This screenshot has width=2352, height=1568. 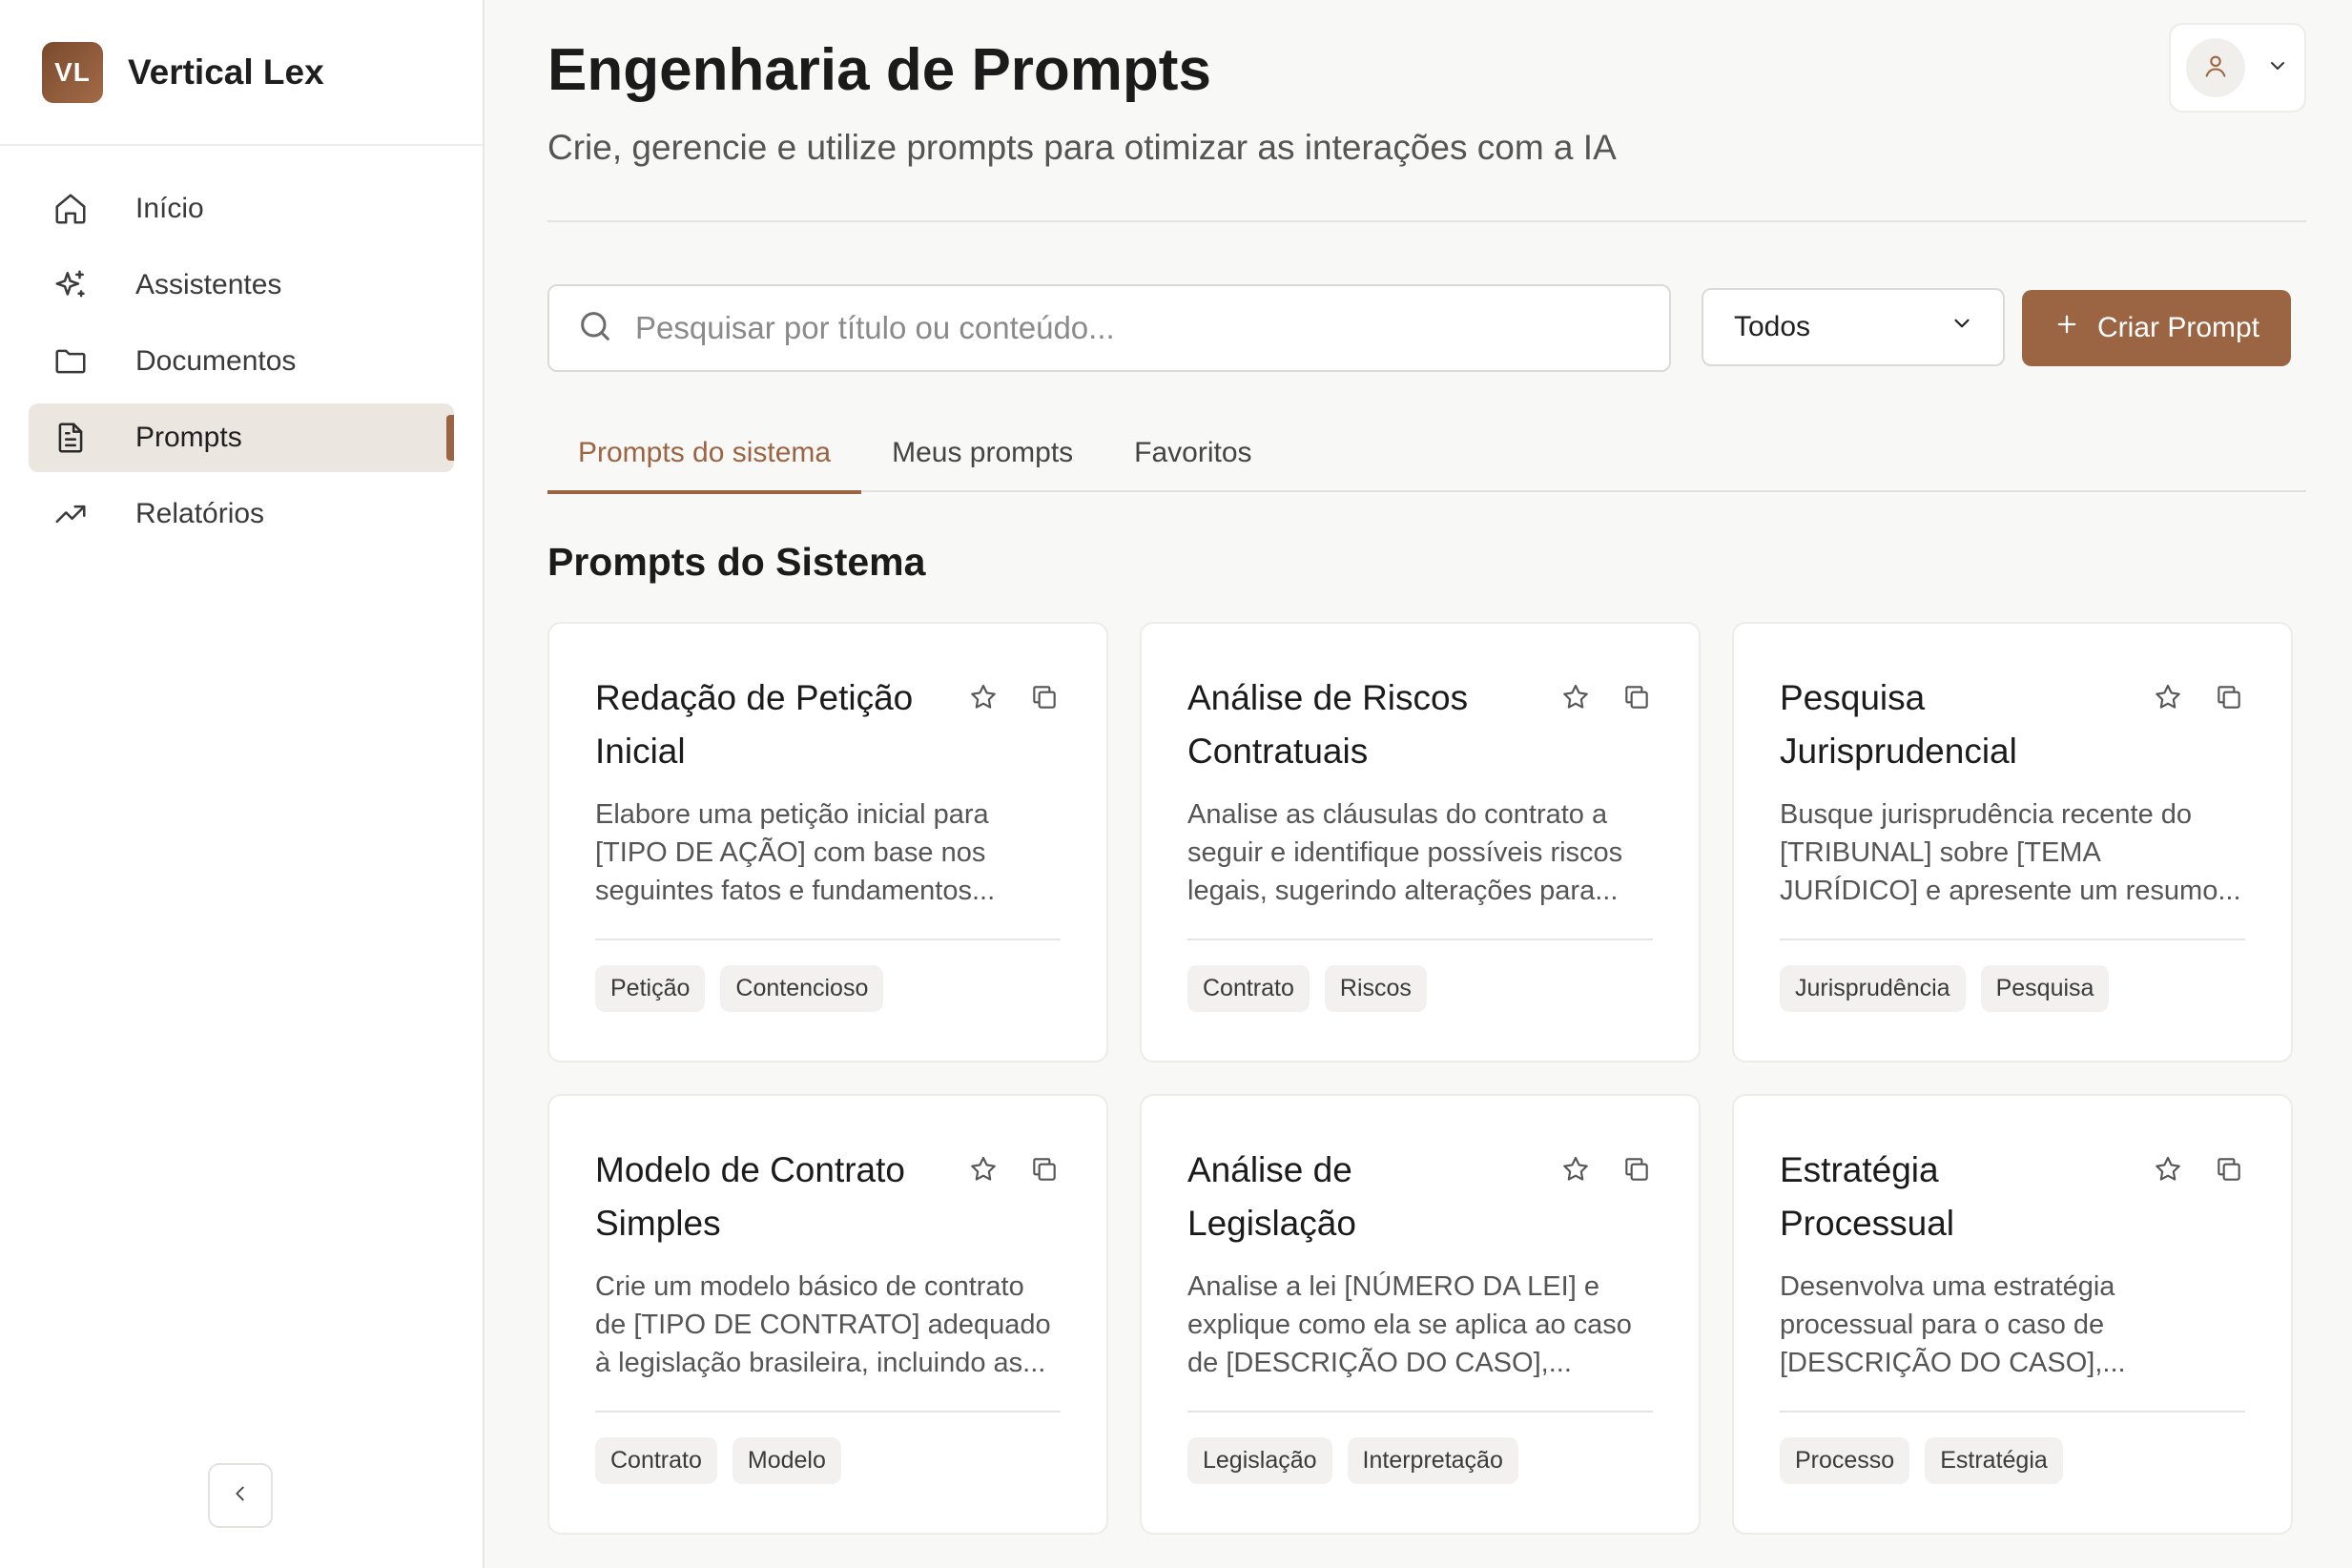 I want to click on brand: VL Vertical Lex, so click(x=241, y=73).